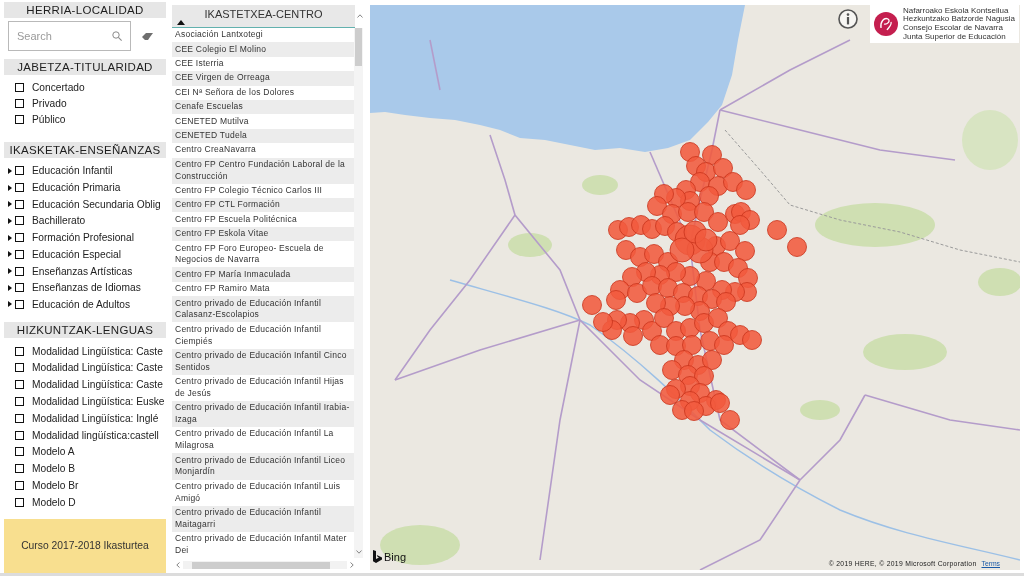  Describe the element at coordinates (54, 469) in the screenshot. I see `option-label: Modelo B` at that location.